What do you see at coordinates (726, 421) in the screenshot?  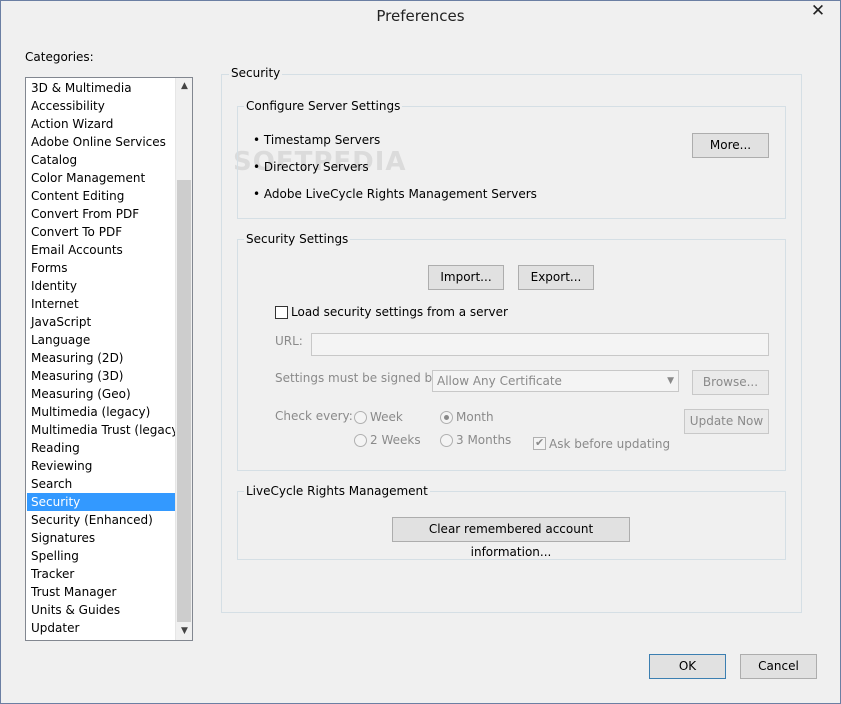 I see `update-now-button: Update Now` at bounding box center [726, 421].